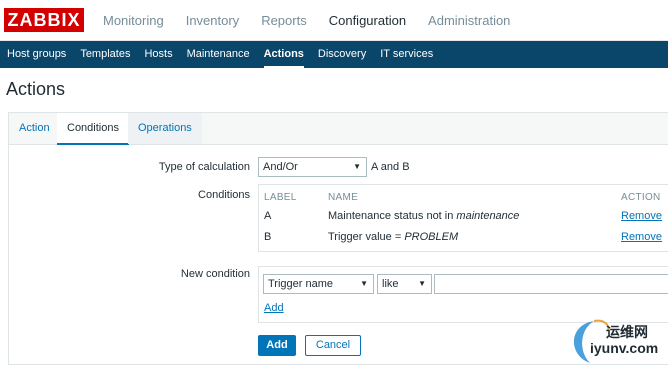 The height and width of the screenshot is (365, 668). I want to click on header-action: ACTION, so click(641, 197).